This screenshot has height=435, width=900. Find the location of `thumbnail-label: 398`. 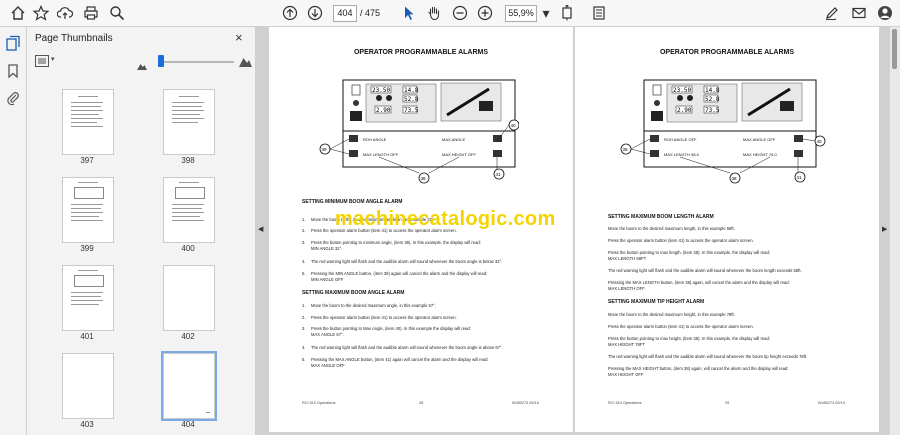

thumbnail-label: 398 is located at coordinates (188, 160).